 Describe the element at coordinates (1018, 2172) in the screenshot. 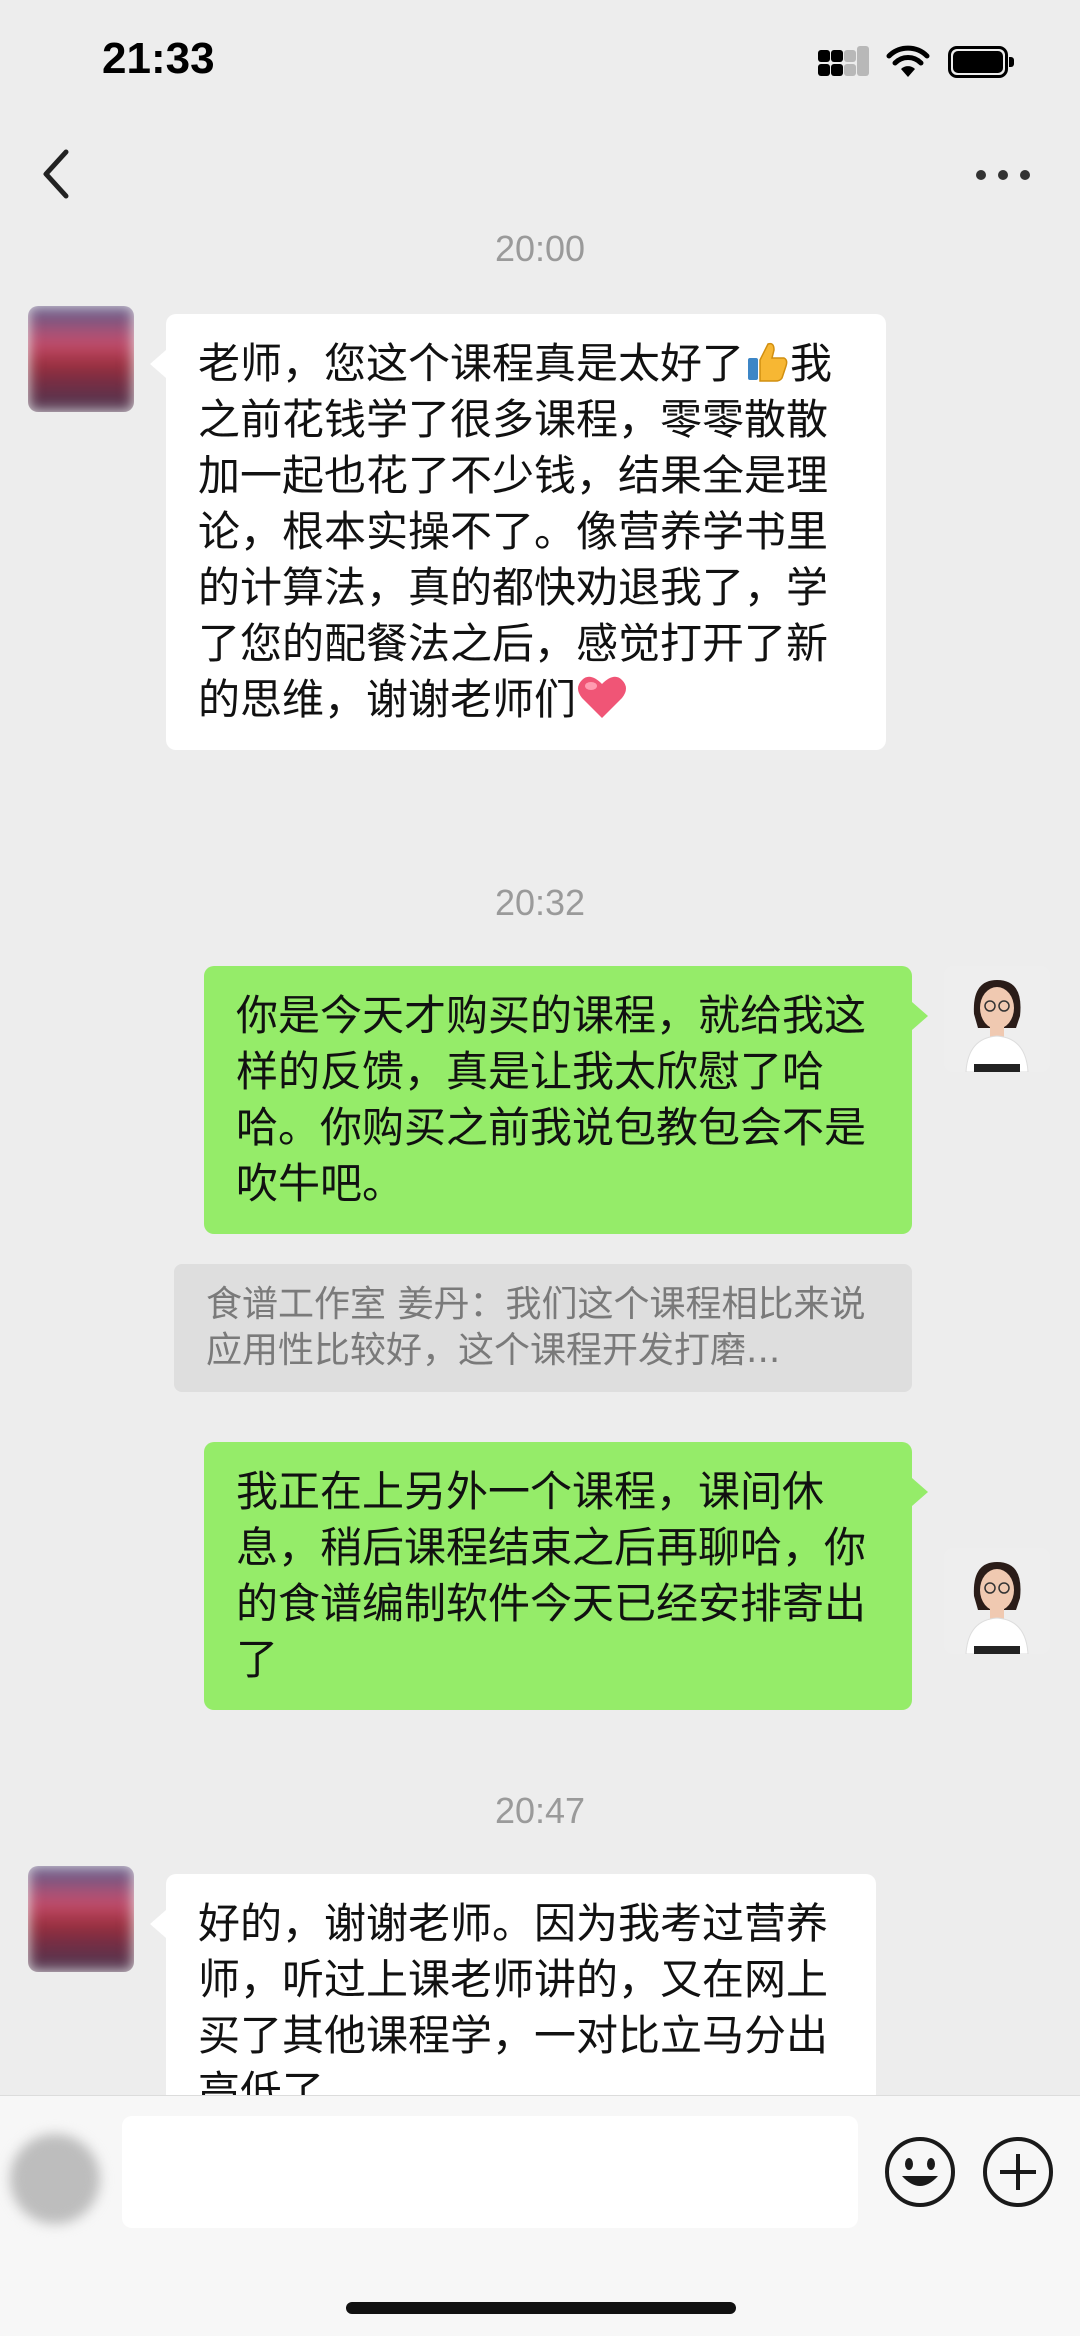

I see `plus-circle-icon` at that location.